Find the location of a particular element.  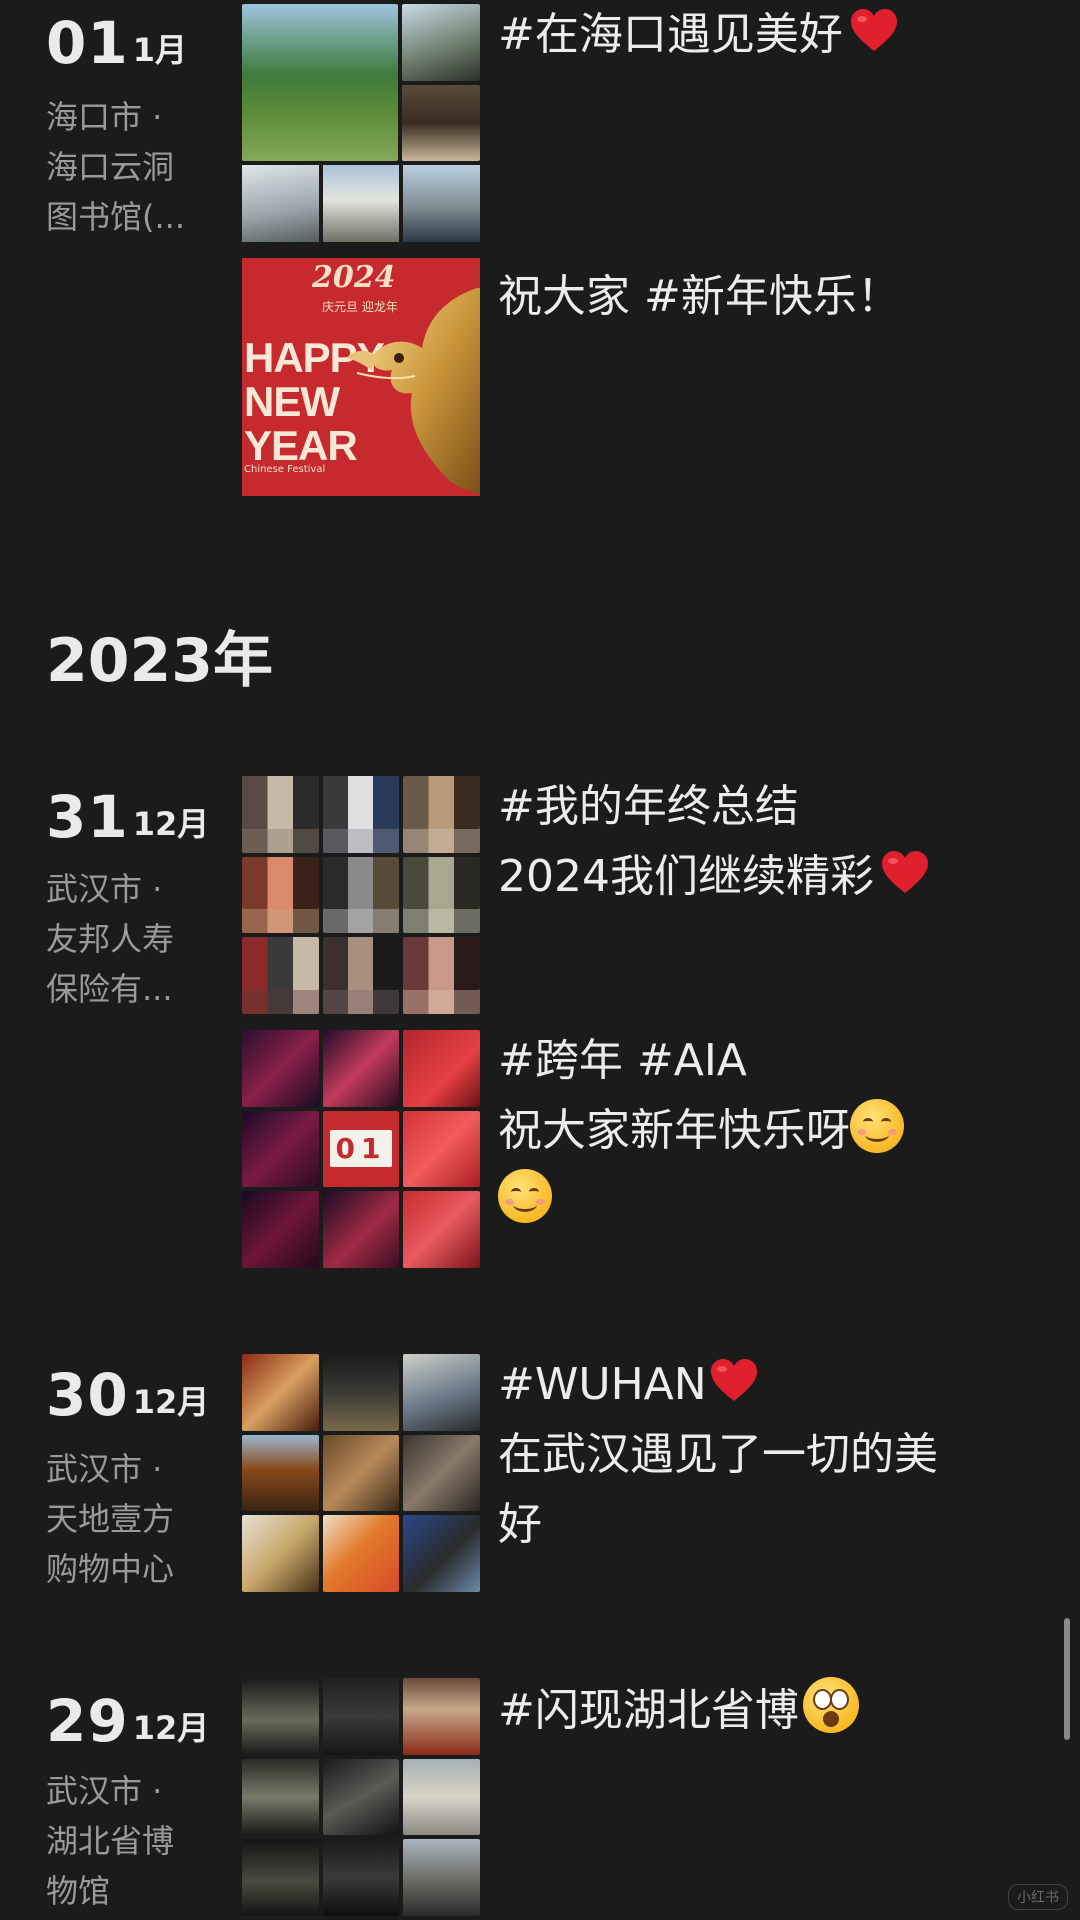

date-day: 30 is located at coordinates (87, 1395).